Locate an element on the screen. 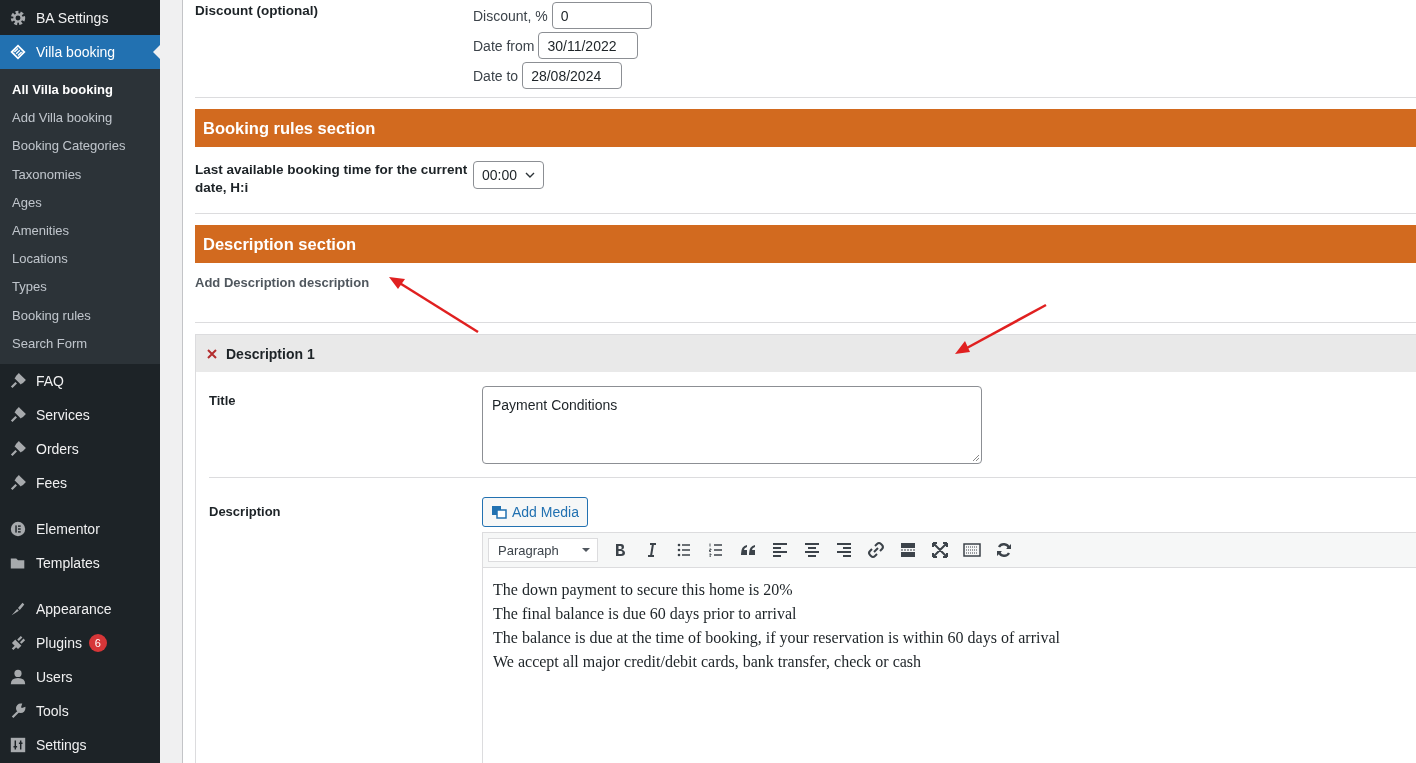  menu-label: Settings is located at coordinates (61, 744).